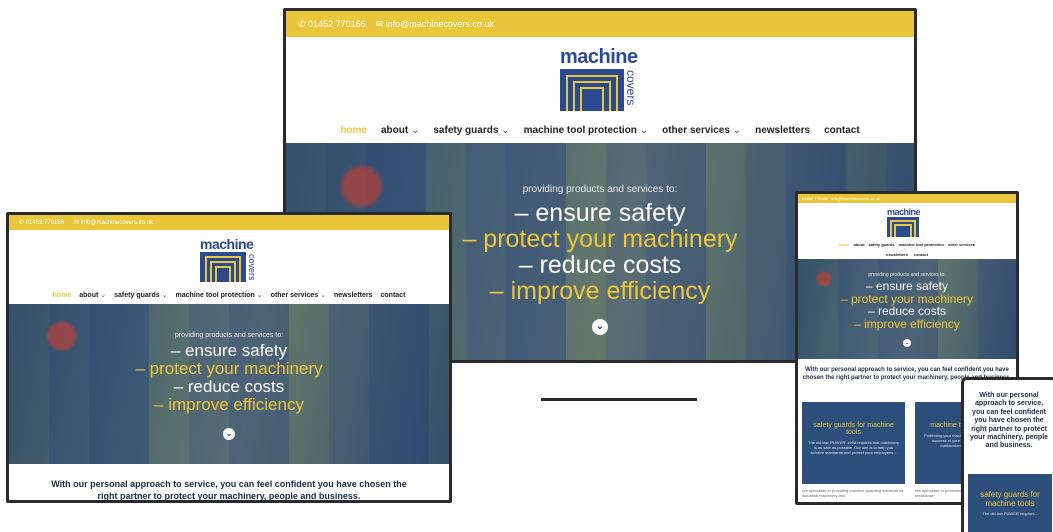  Describe the element at coordinates (859, 244) in the screenshot. I see `nav-about: about` at that location.